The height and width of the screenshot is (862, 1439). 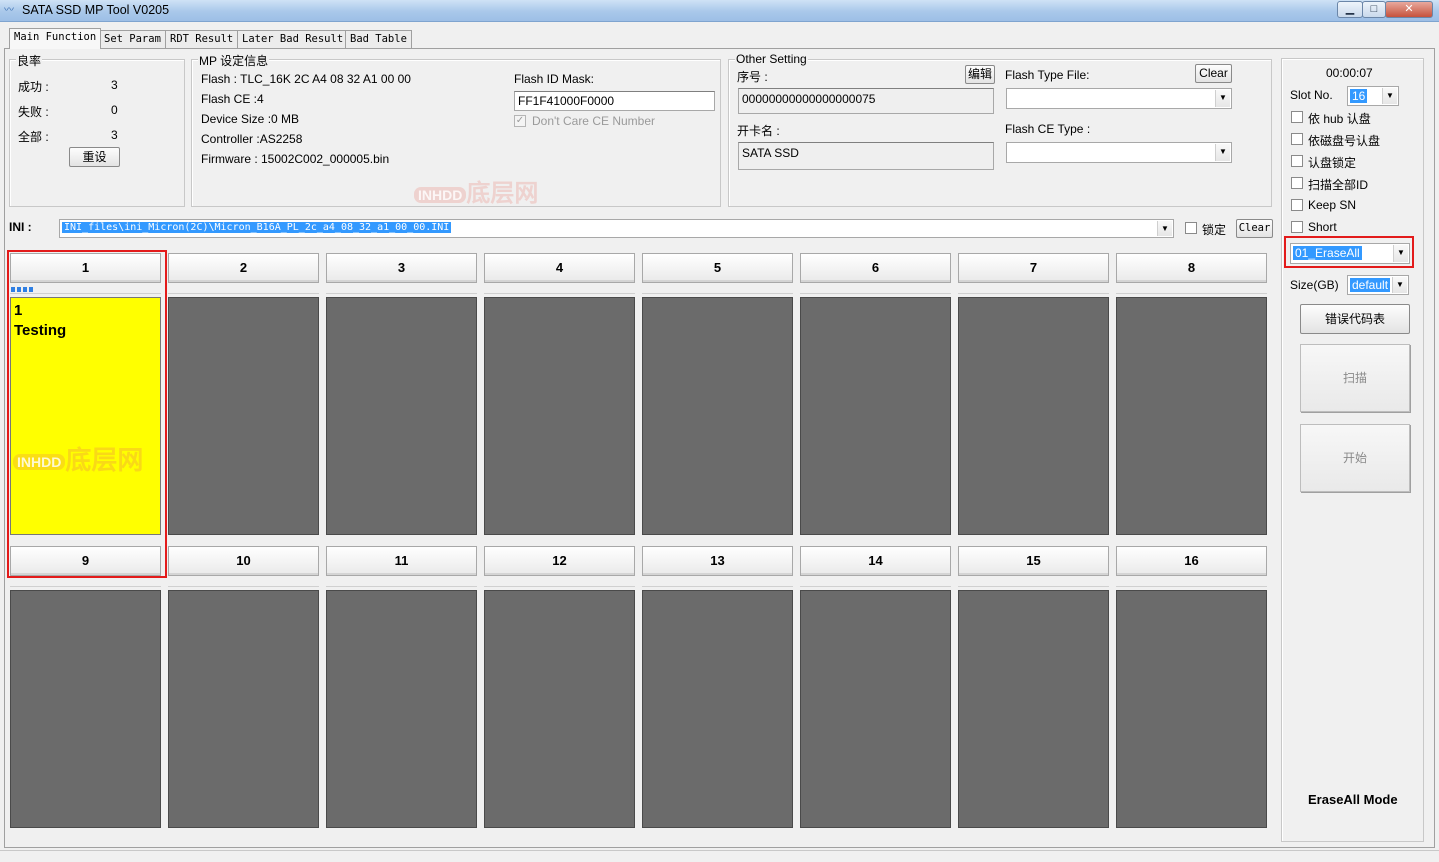 I want to click on success-value: 3, so click(x=114, y=85).